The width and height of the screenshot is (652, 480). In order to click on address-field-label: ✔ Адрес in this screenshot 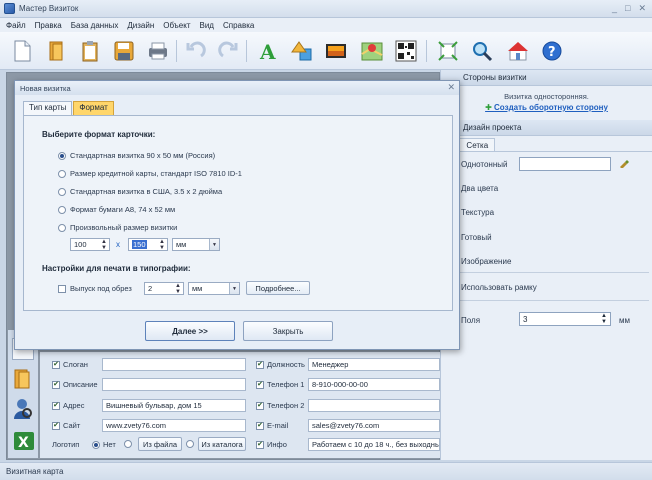, I will do `click(68, 405)`.